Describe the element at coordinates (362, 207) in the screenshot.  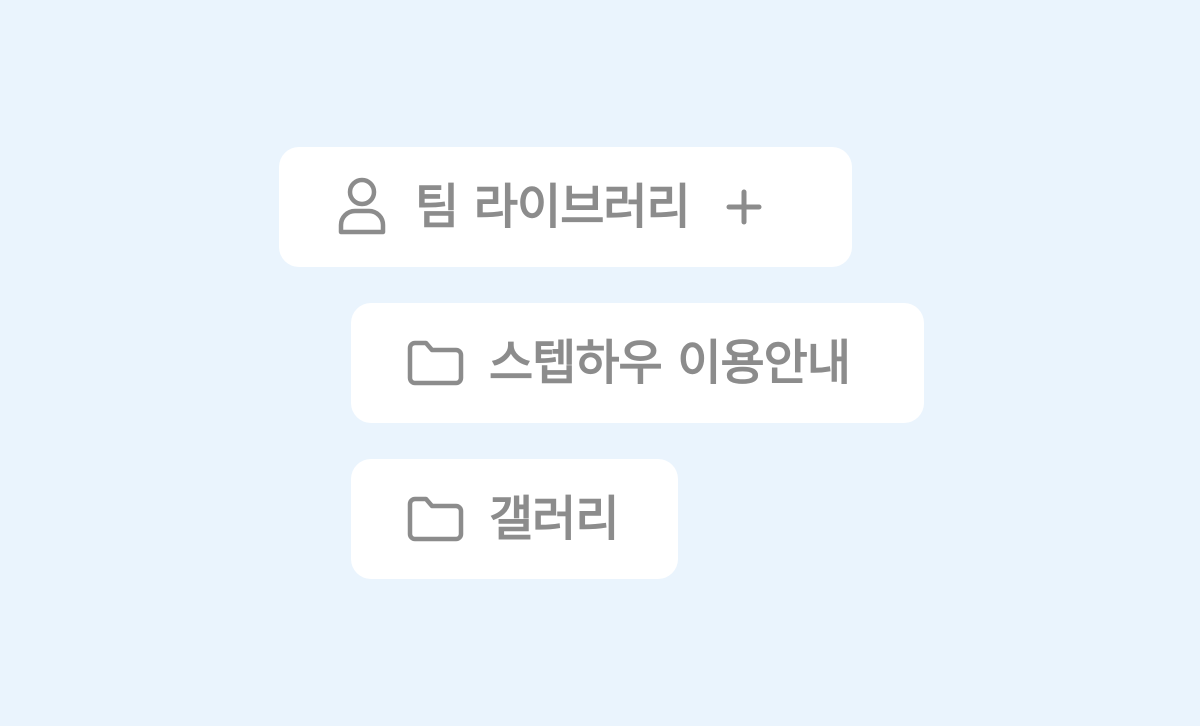
I see `user-icon` at that location.